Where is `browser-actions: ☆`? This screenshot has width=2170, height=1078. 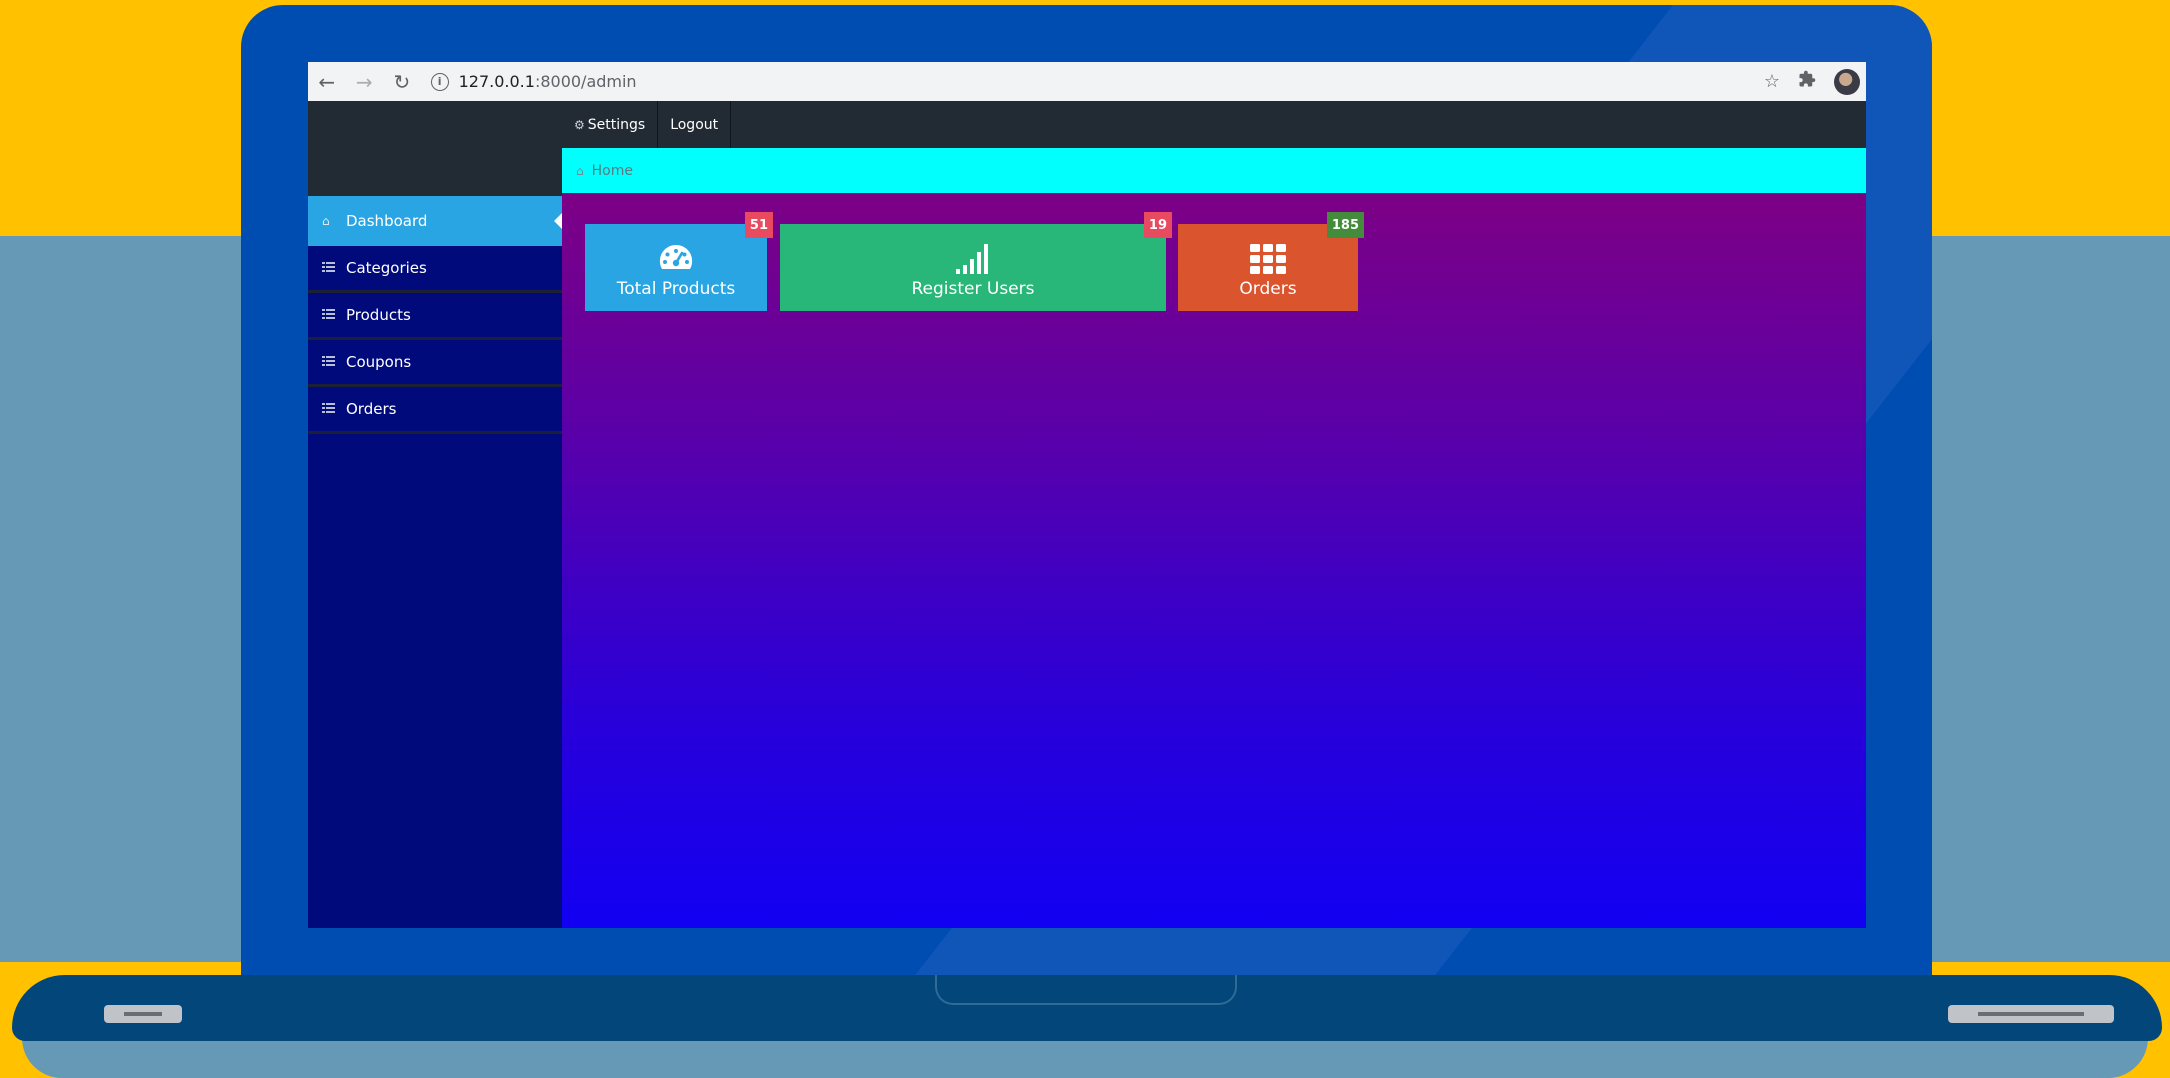 browser-actions: ☆ is located at coordinates (1815, 81).